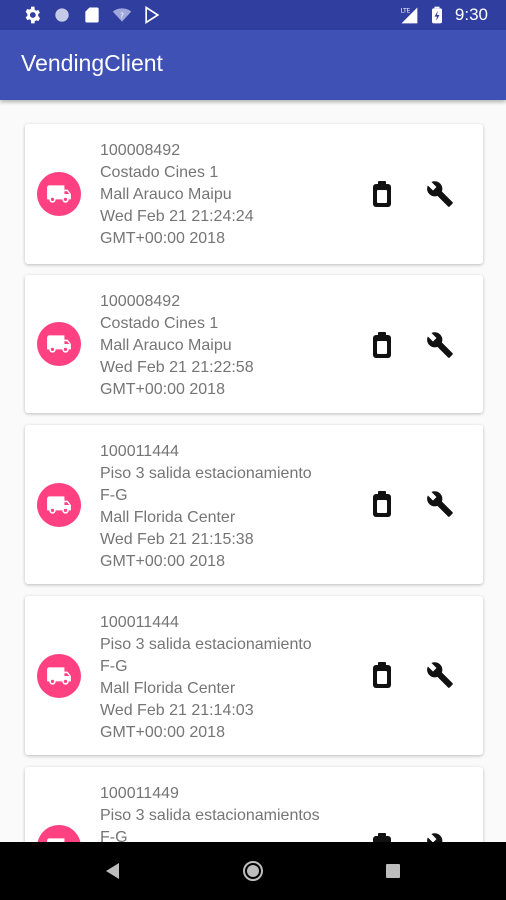  Describe the element at coordinates (177, 710) in the screenshot. I see `machine-date: Wed Feb 21 21:14:03` at that location.